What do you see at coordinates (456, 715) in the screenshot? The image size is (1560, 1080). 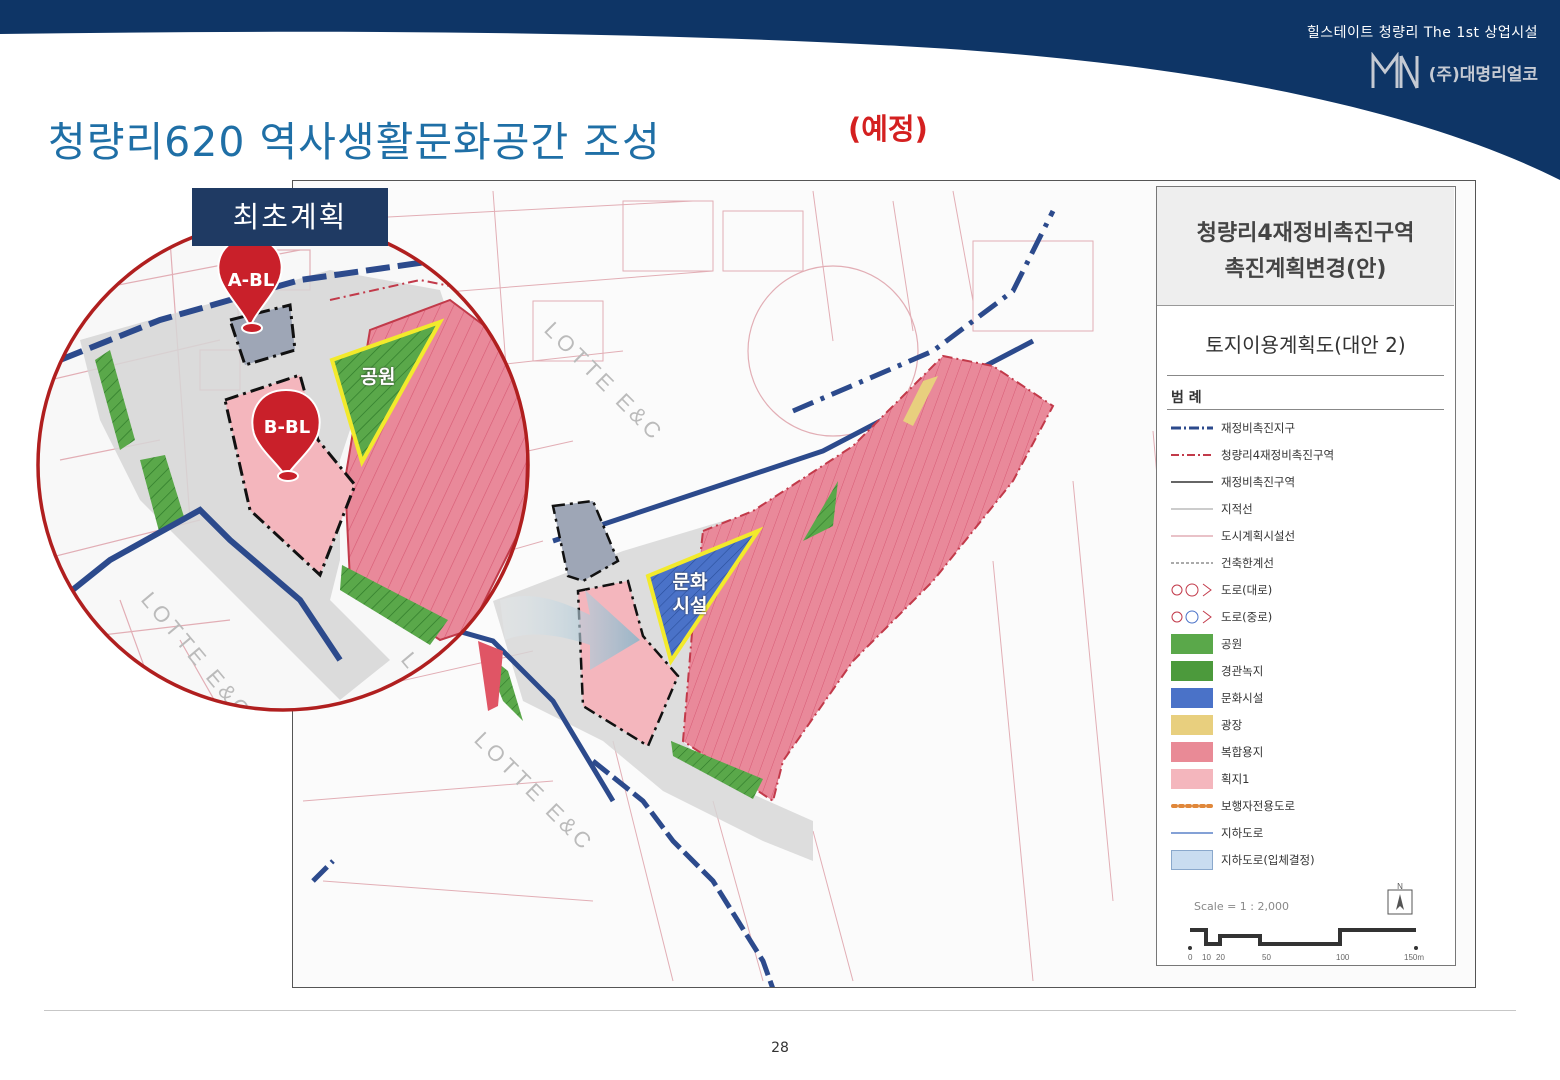 I see `inset-watermark: LOTTE E&C` at bounding box center [456, 715].